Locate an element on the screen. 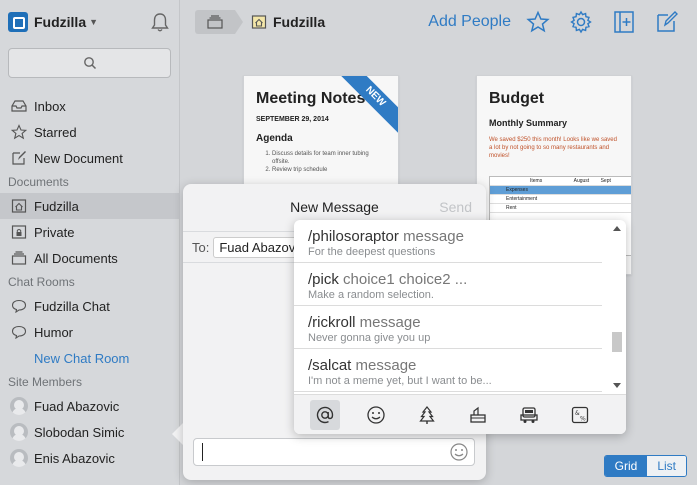  new-folder-button is located at coordinates (624, 22).